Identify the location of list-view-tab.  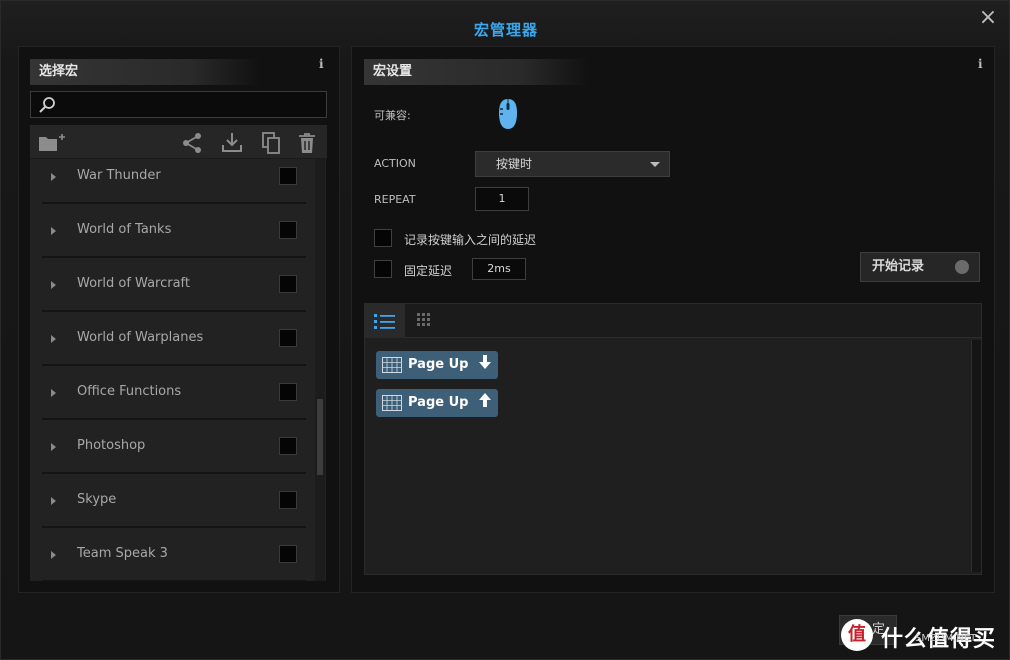
(385, 321).